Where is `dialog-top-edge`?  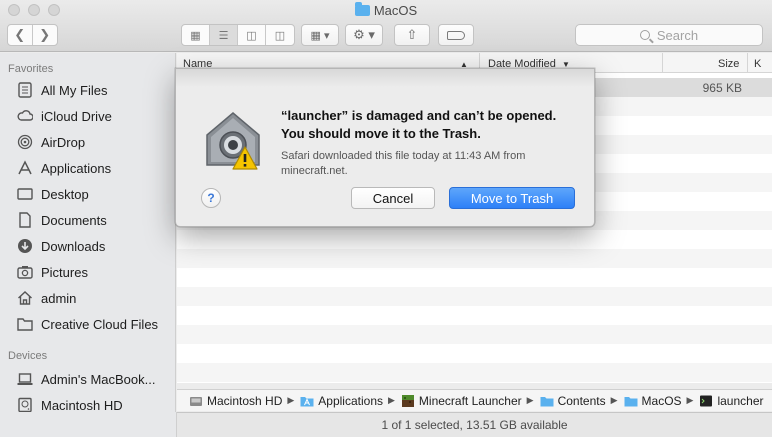 dialog-top-edge is located at coordinates (385, 78).